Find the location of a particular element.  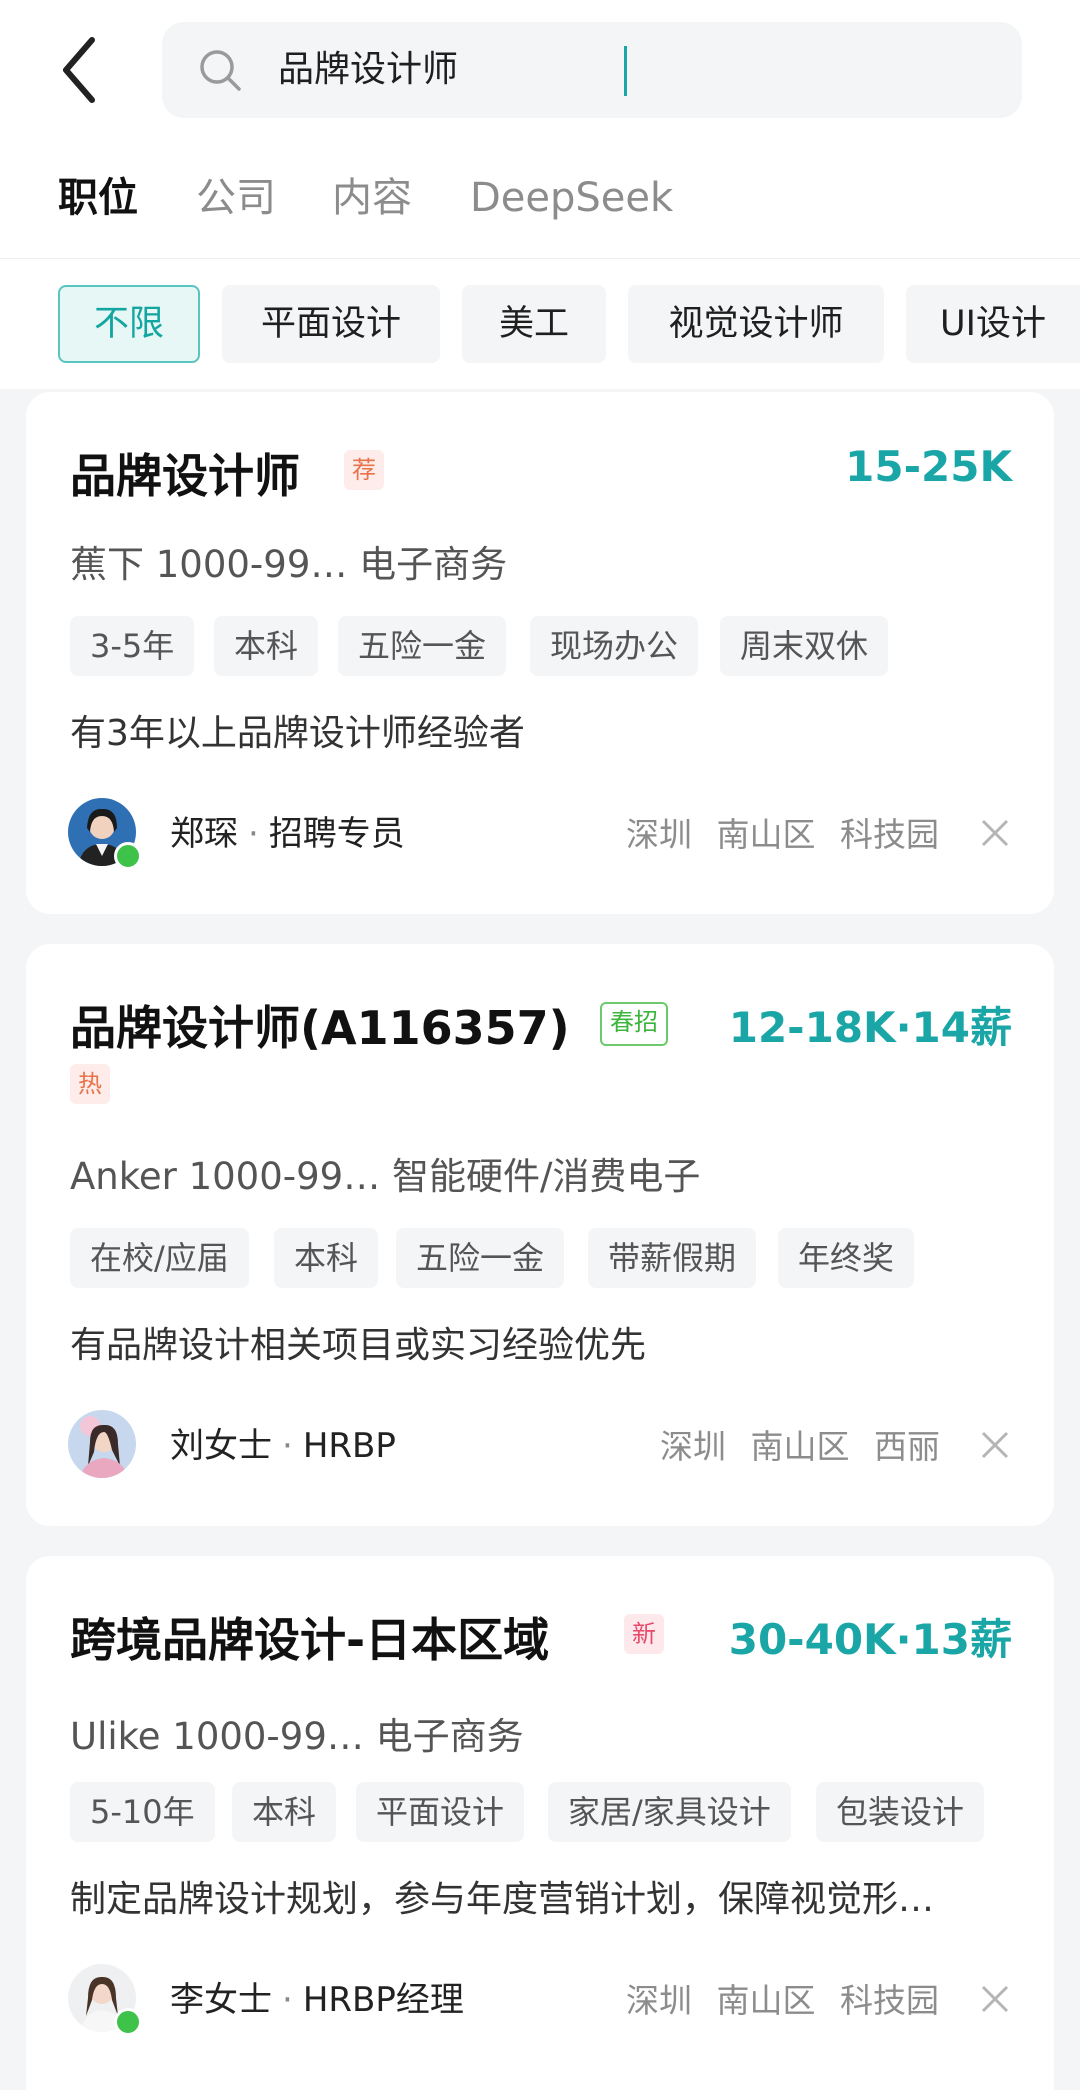

tab-companies: 公司 is located at coordinates (236, 198).